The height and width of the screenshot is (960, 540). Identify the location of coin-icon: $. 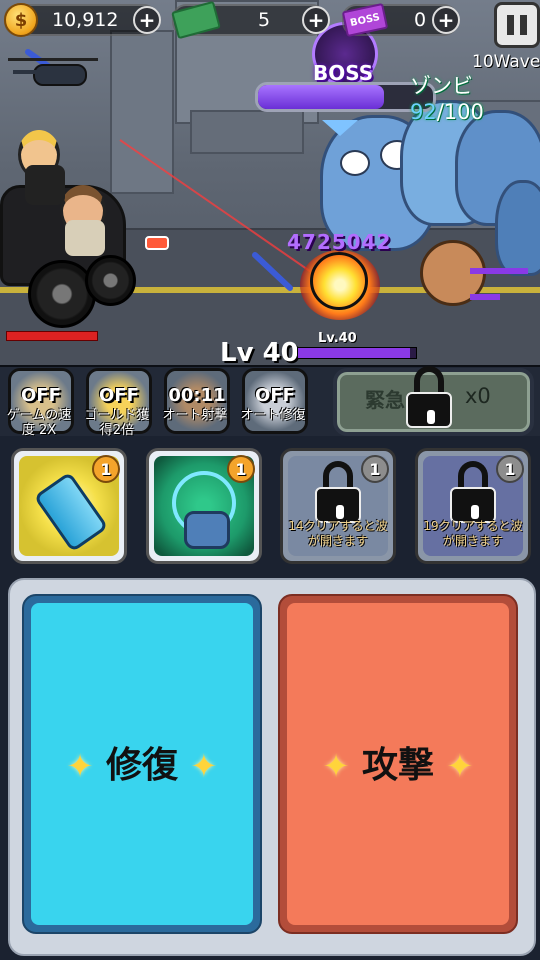
(21, 20).